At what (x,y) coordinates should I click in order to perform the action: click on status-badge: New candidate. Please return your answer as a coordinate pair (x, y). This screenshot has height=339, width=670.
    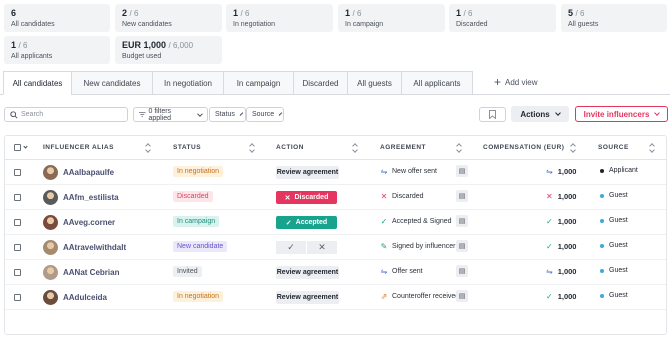
    Looking at the image, I should click on (200, 246).